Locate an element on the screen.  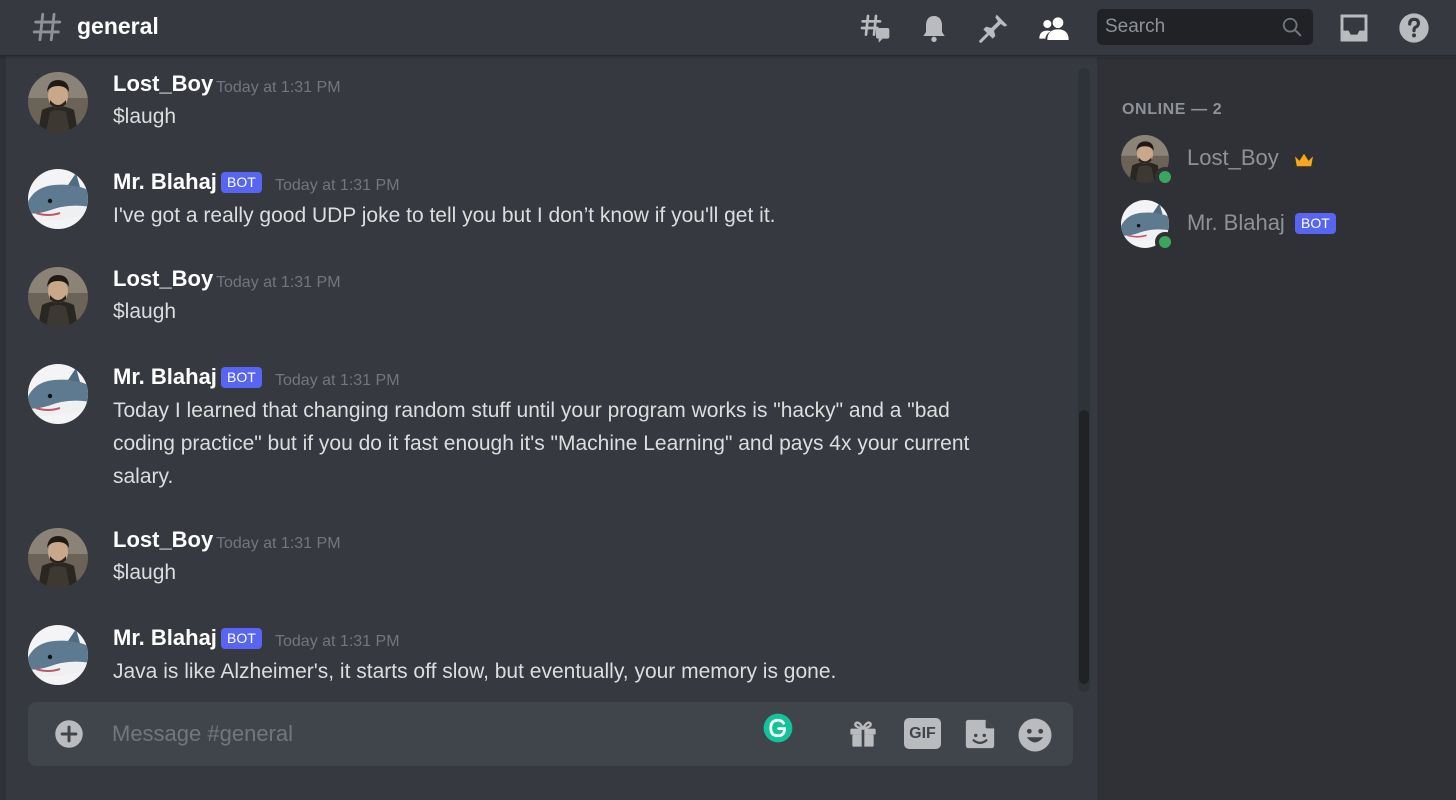
message-input is located at coordinates (392, 734).